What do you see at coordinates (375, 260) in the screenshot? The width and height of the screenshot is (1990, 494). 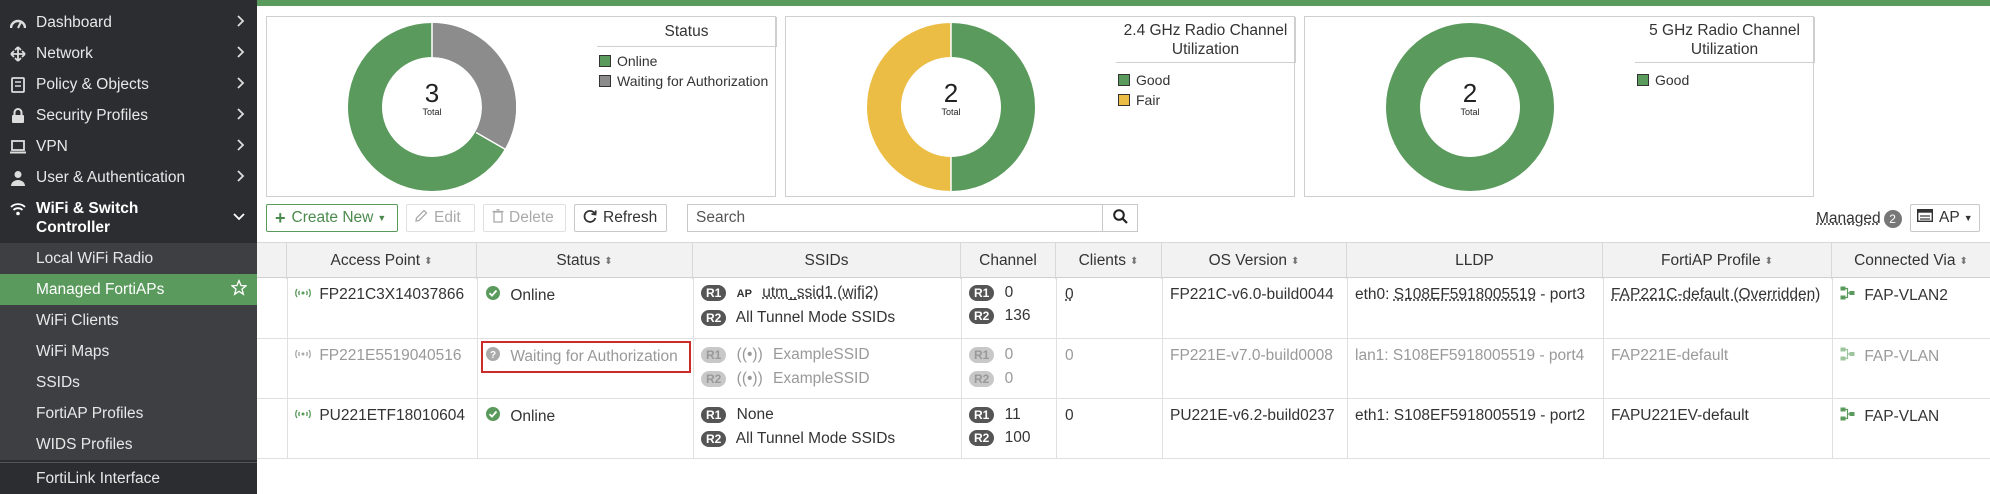 I see `column-header-label: Access Point` at bounding box center [375, 260].